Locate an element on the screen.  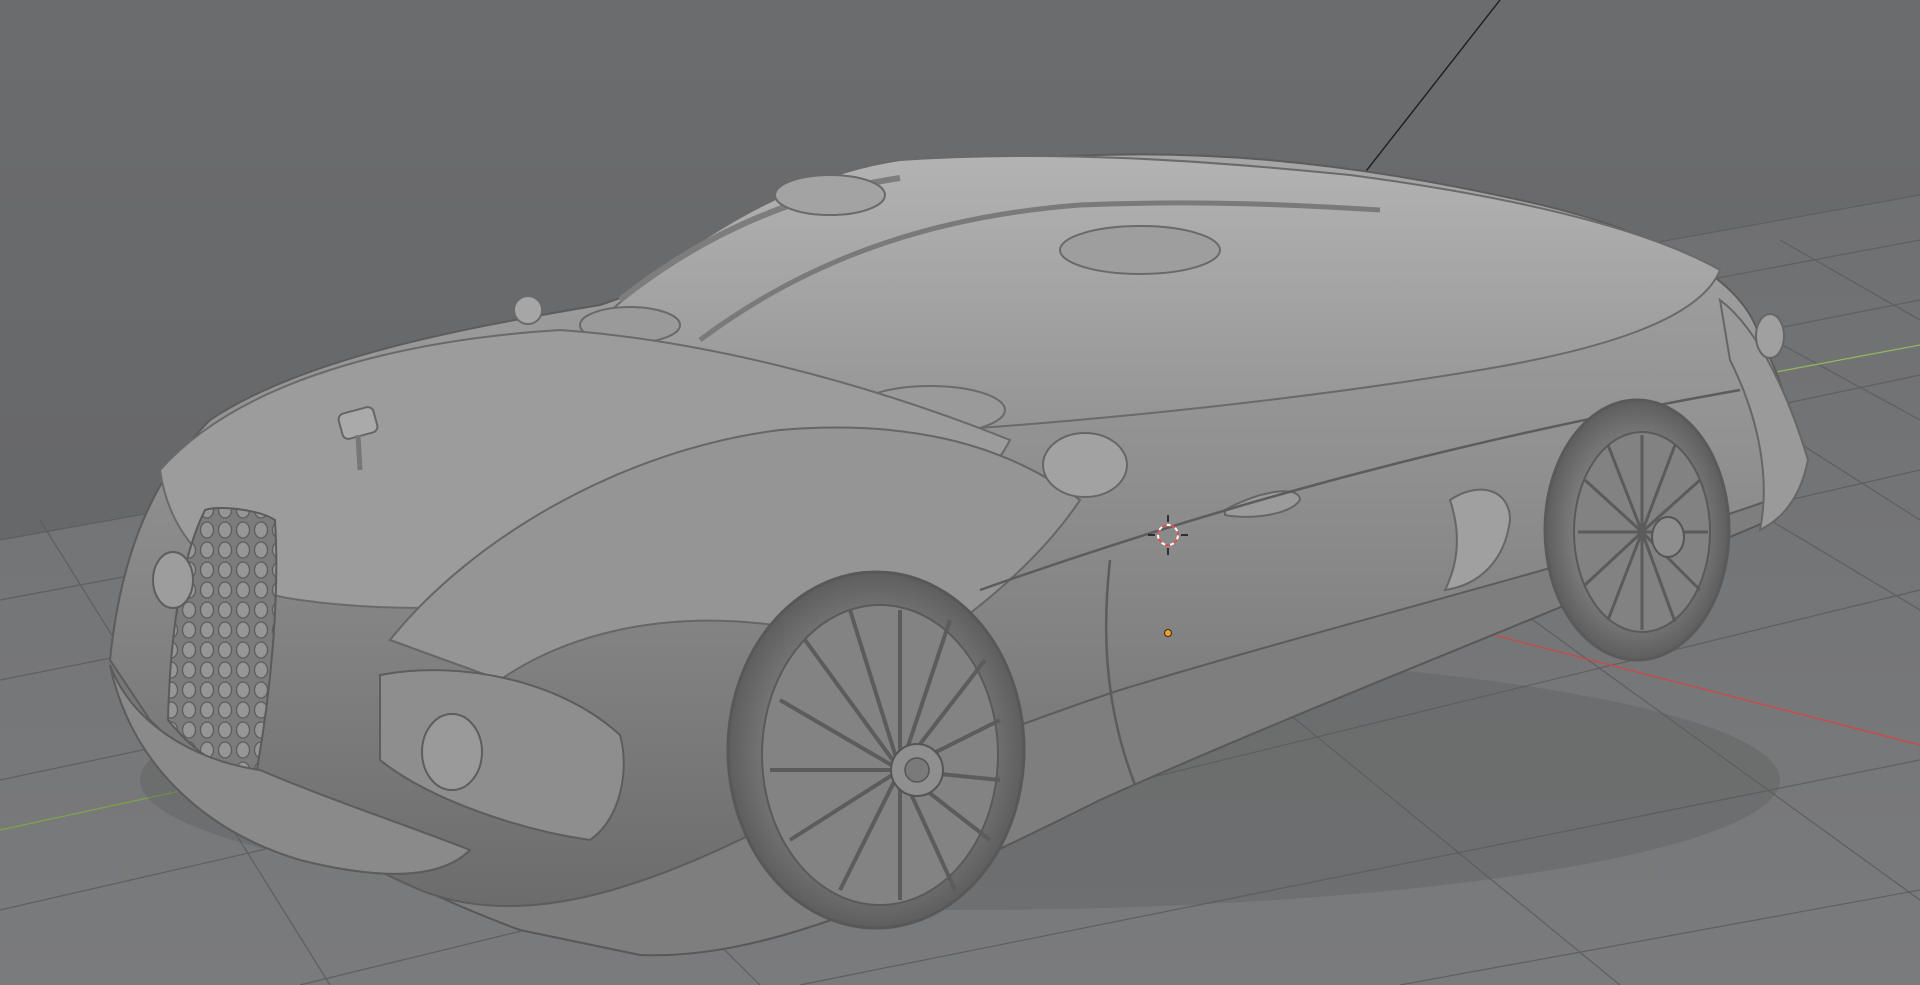
hood-ornament-stem is located at coordinates (359, 452).